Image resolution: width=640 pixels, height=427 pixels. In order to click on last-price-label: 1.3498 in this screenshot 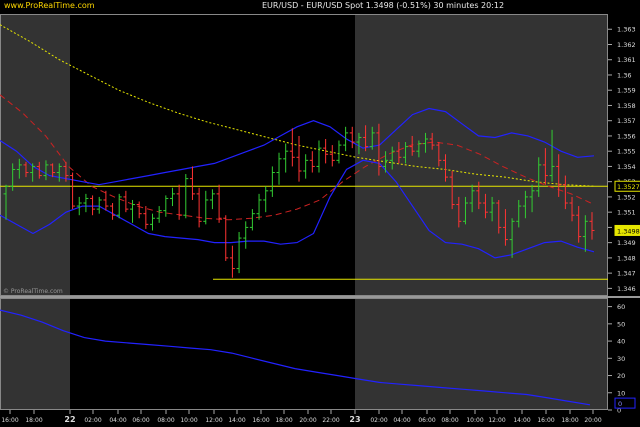, I will do `click(628, 231)`.